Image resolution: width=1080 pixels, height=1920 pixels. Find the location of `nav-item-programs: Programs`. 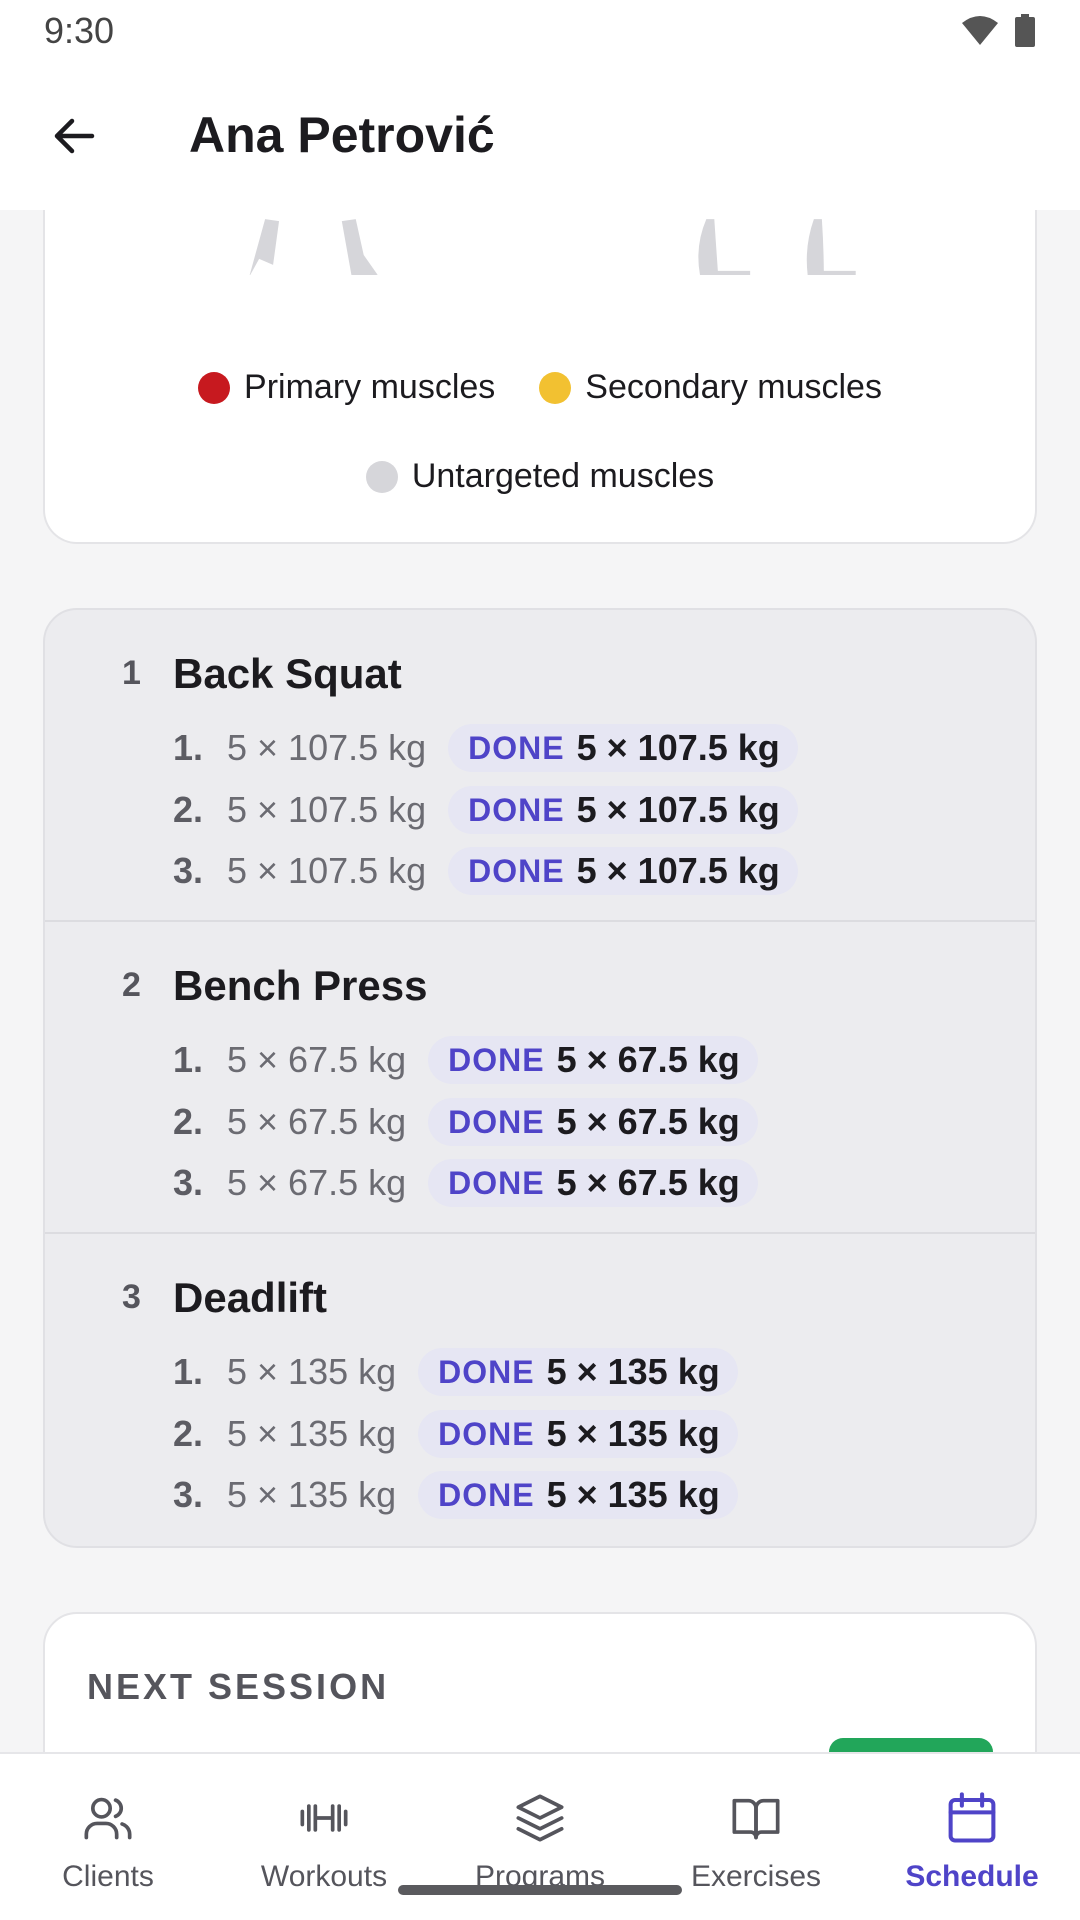

nav-item-programs: Programs is located at coordinates (540, 1837).